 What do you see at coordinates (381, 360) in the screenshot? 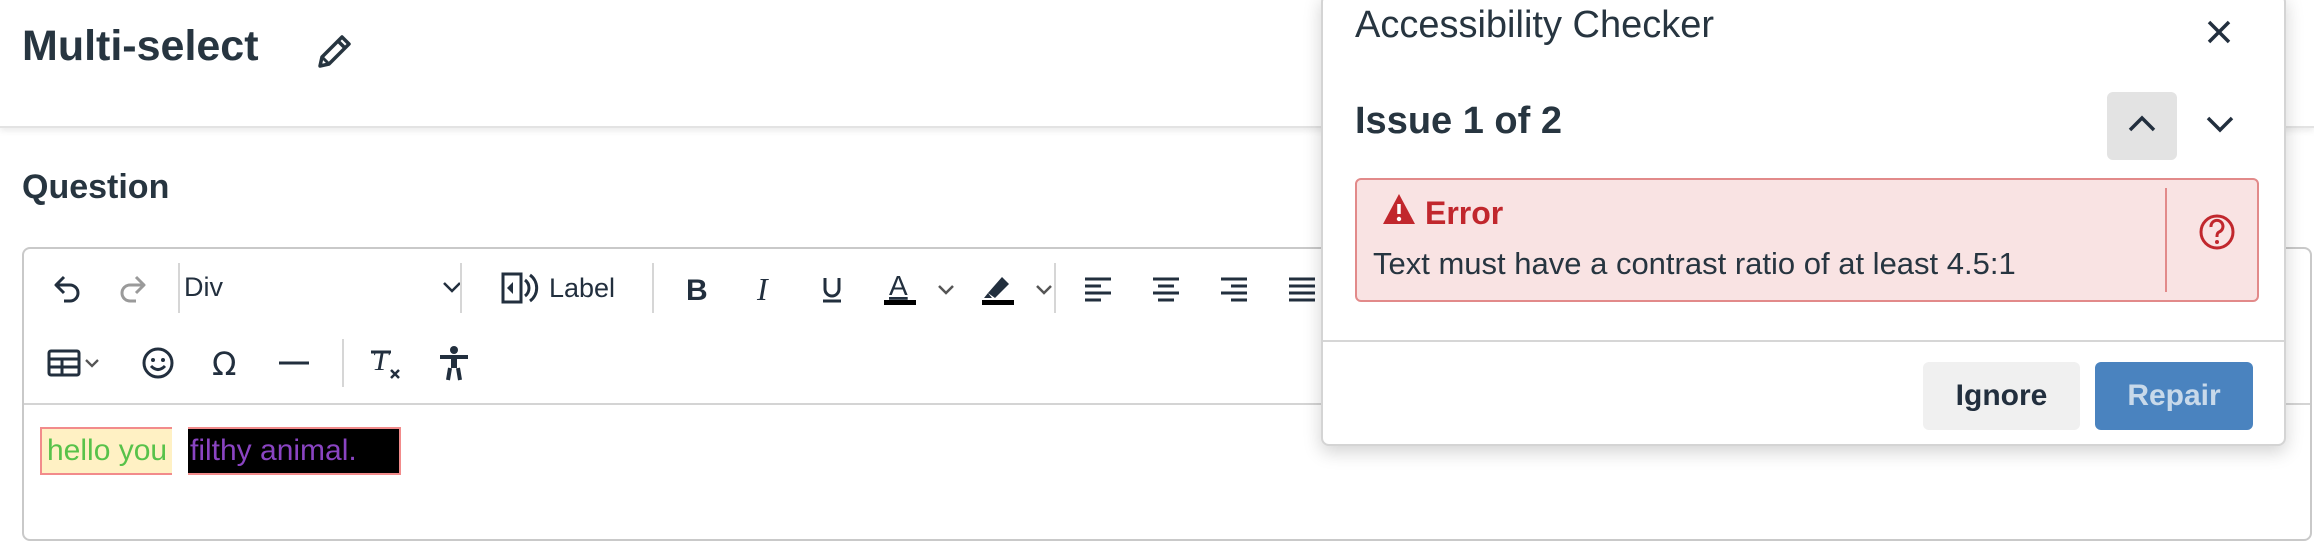
I see `svg-text: T` at bounding box center [381, 360].